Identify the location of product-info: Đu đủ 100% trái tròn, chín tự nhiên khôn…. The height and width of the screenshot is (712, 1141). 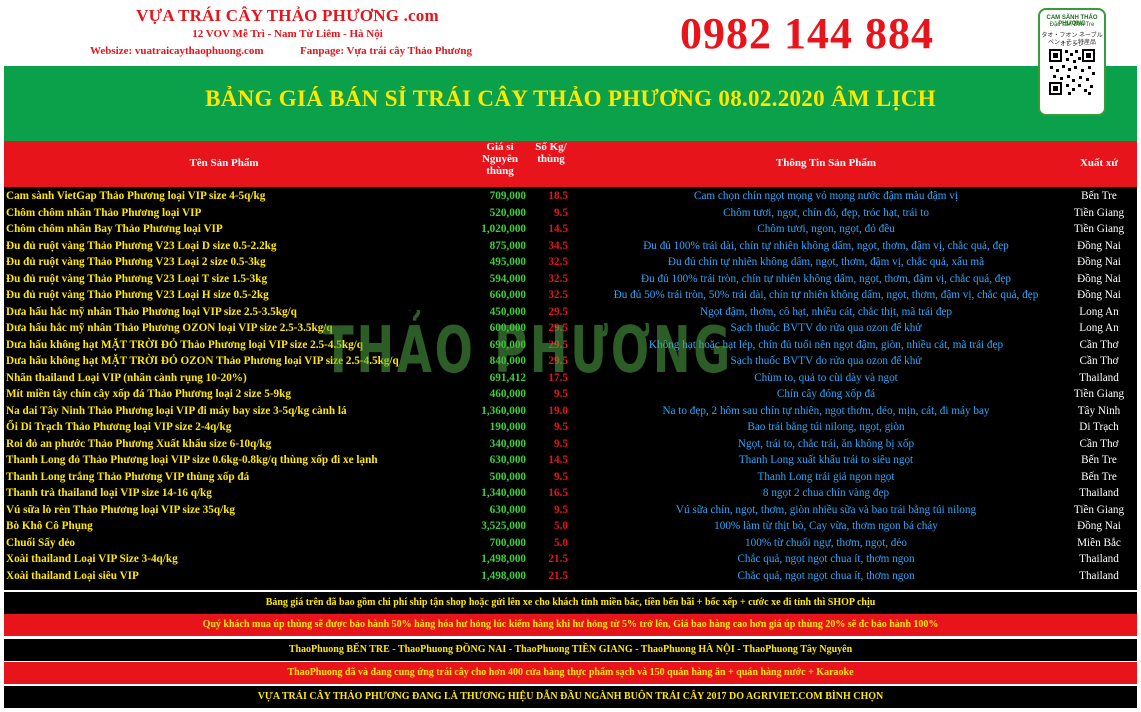
(826, 278).